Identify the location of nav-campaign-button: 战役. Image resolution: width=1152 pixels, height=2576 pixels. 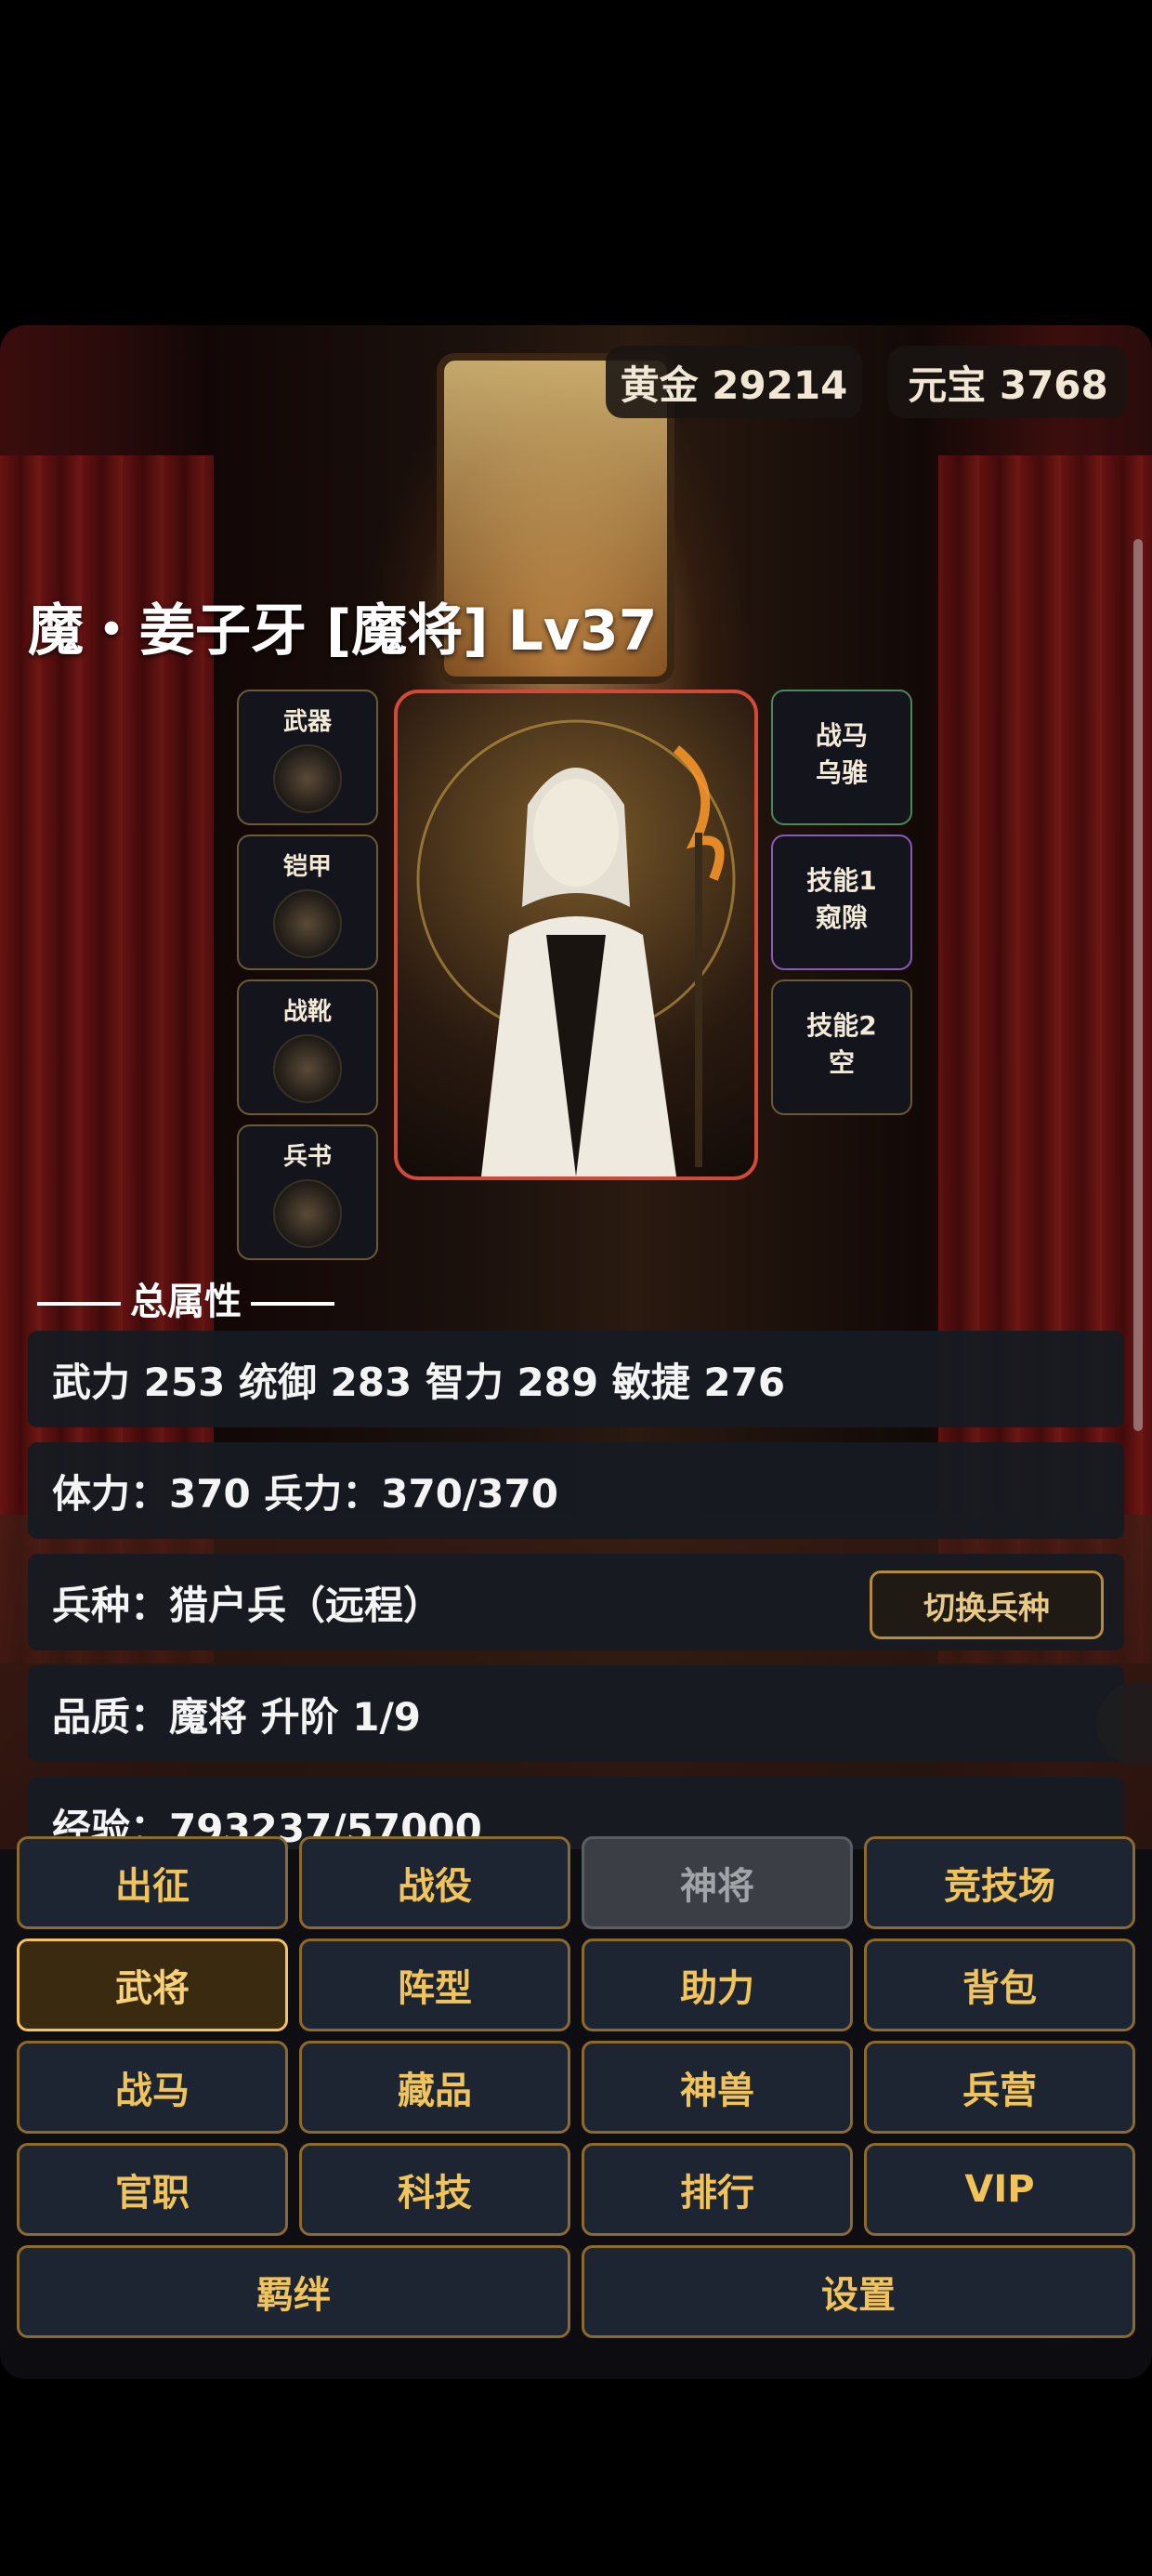
(434, 1882).